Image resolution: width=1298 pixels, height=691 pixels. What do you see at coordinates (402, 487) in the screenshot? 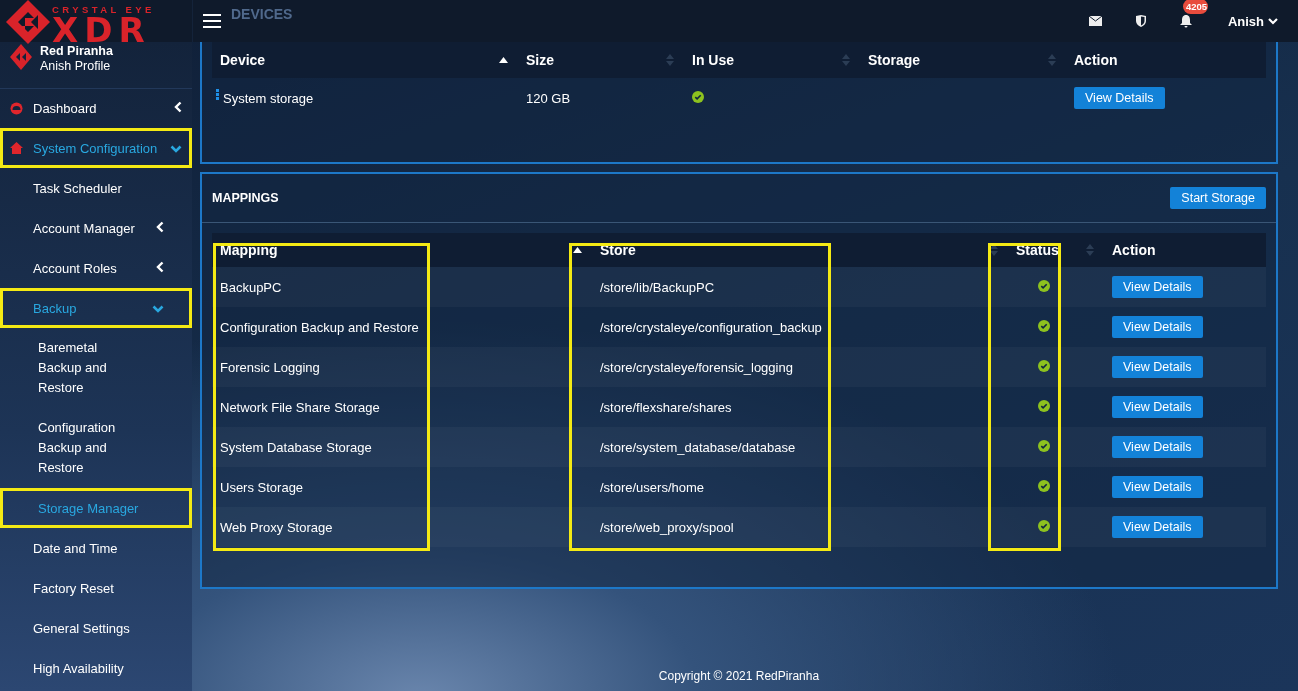
I see `table-cell: Users Storage` at bounding box center [402, 487].